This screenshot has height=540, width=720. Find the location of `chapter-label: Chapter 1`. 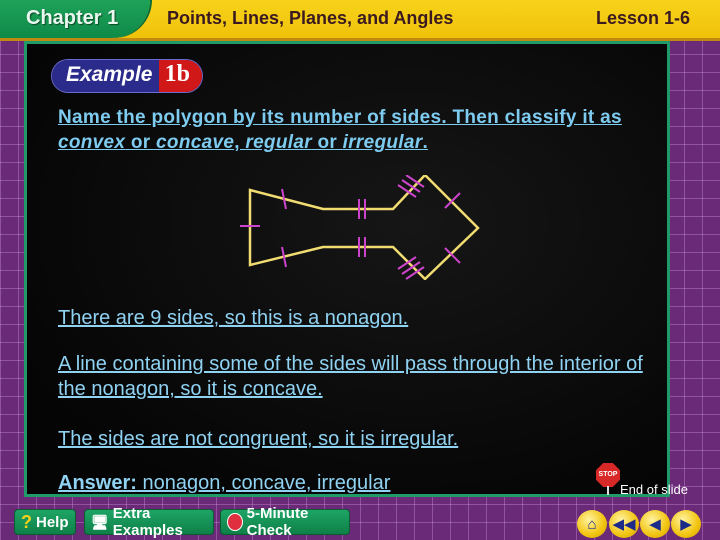

chapter-label: Chapter 1 is located at coordinates (72, 18).